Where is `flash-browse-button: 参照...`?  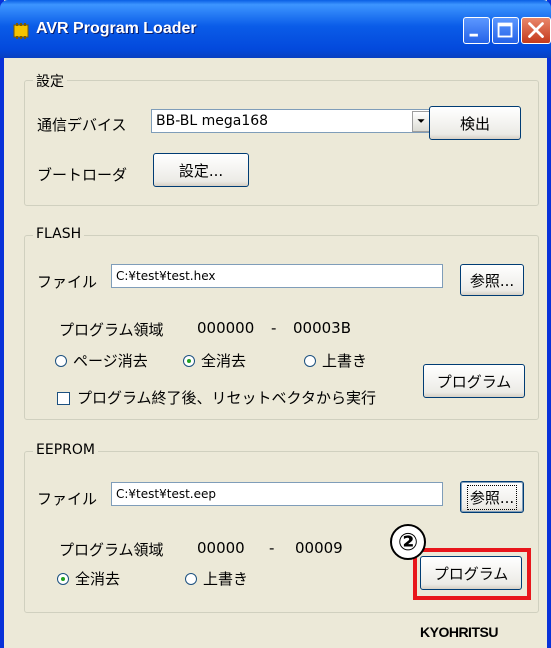
flash-browse-button: 参照... is located at coordinates (492, 280).